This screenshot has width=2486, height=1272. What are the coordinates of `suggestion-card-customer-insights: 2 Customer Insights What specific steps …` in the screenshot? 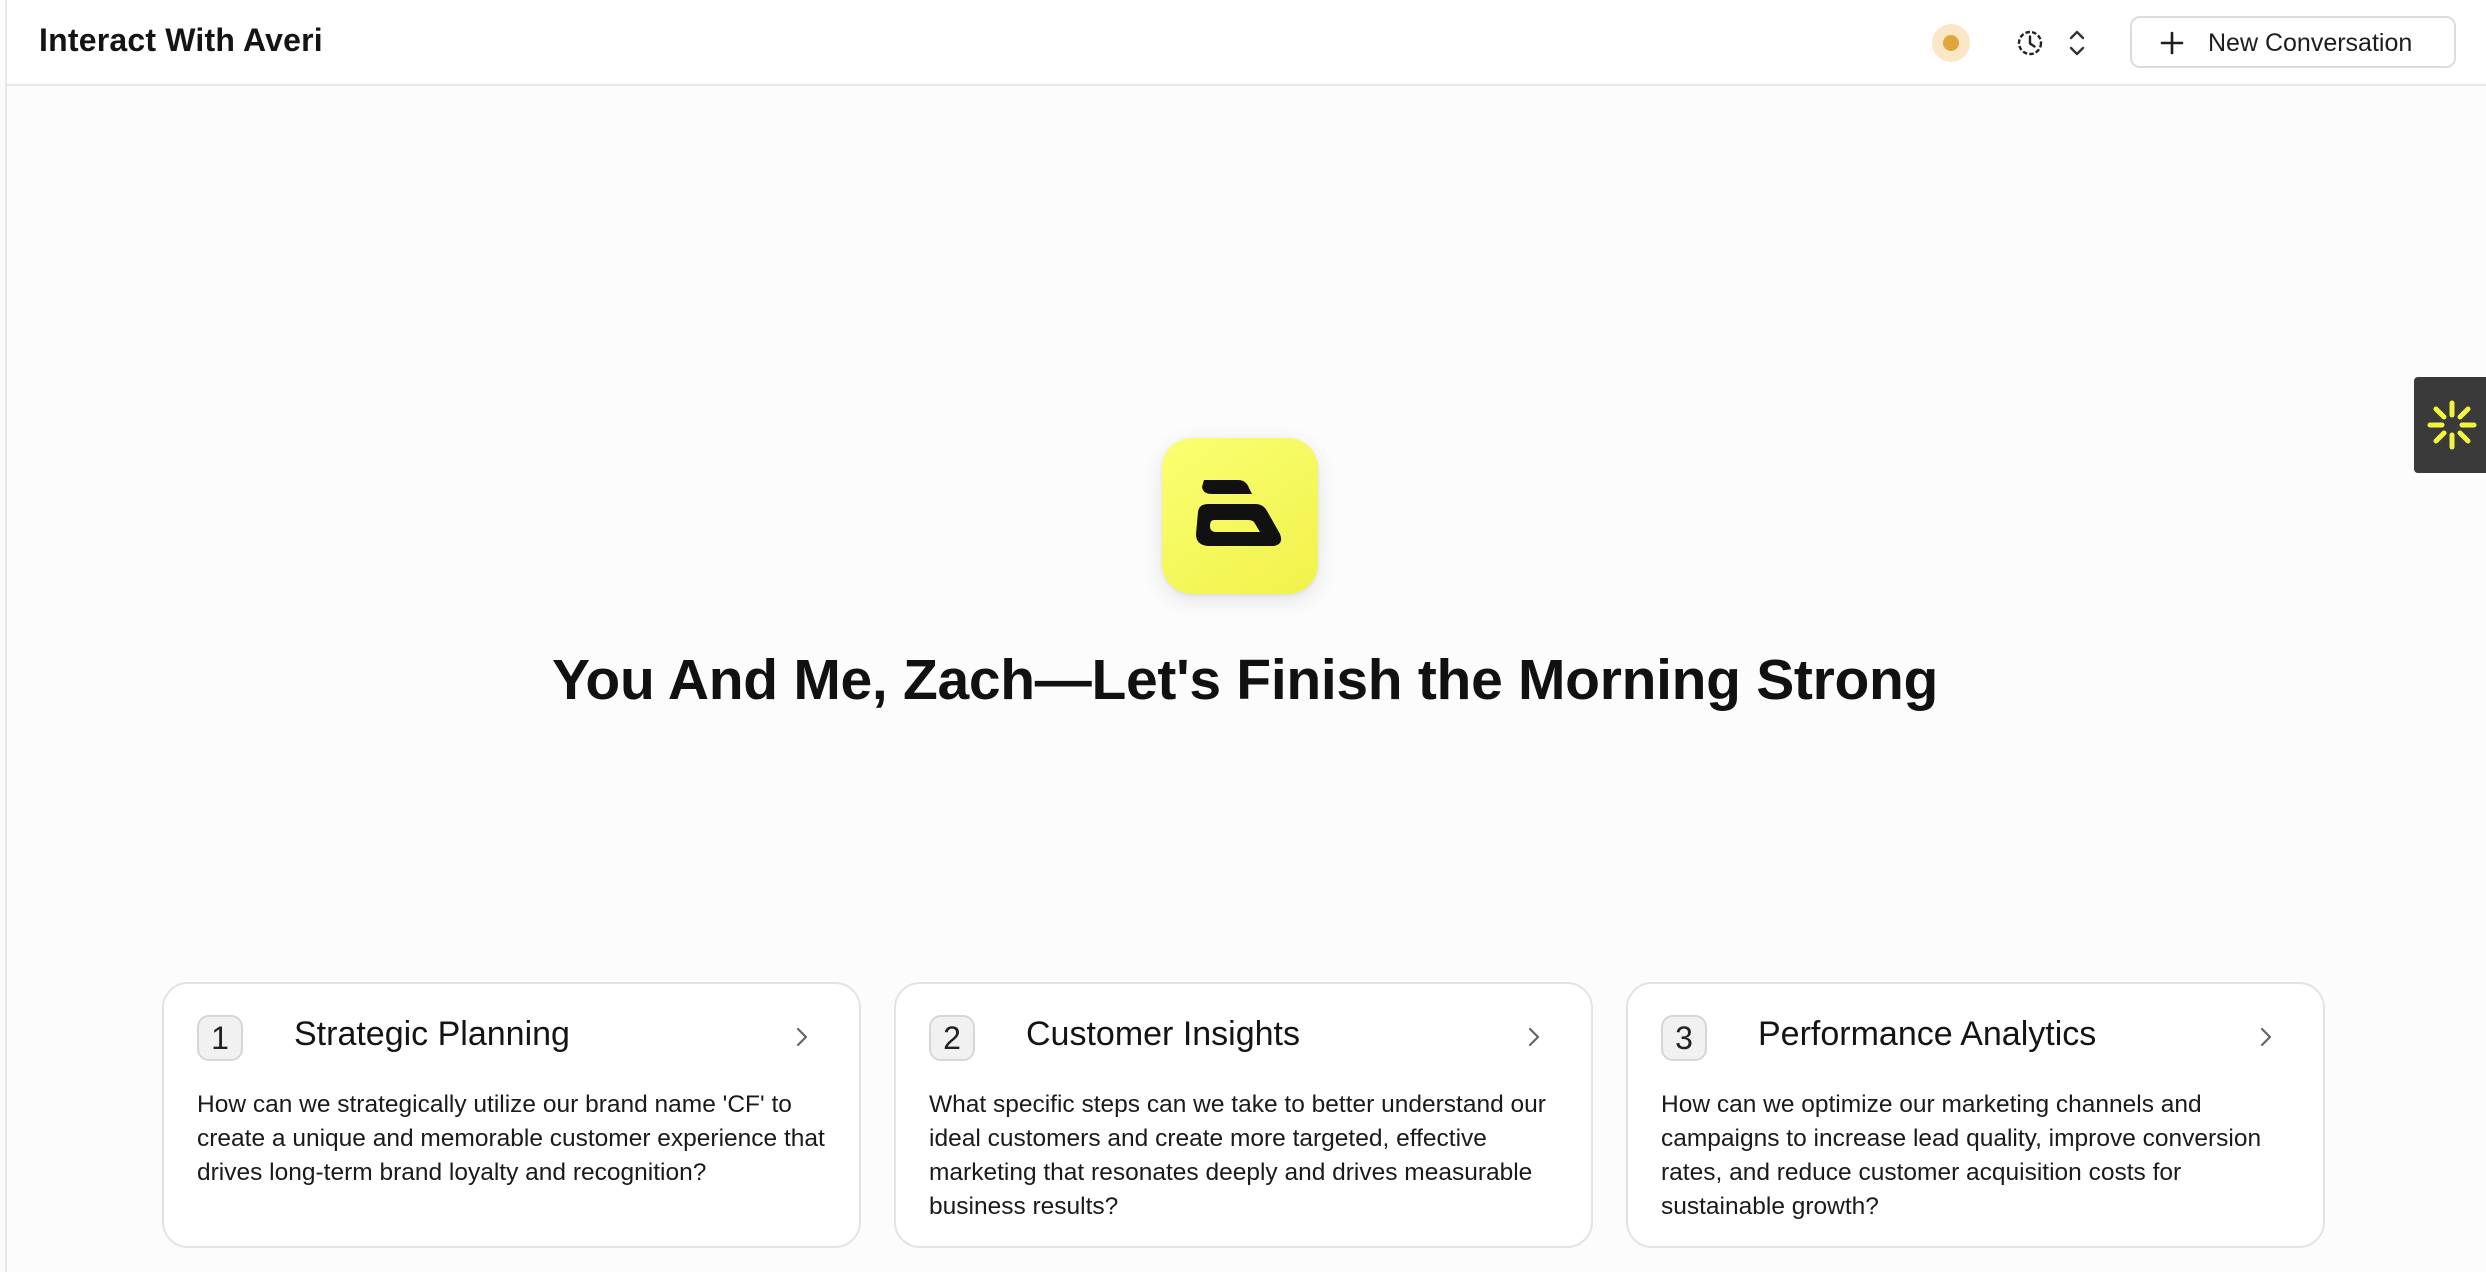 It's located at (1243, 1115).